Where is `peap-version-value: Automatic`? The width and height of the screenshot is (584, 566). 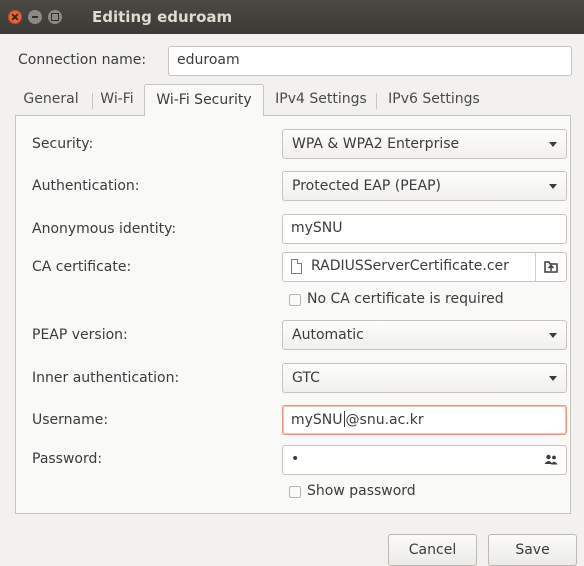
peap-version-value: Automatic is located at coordinates (328, 335).